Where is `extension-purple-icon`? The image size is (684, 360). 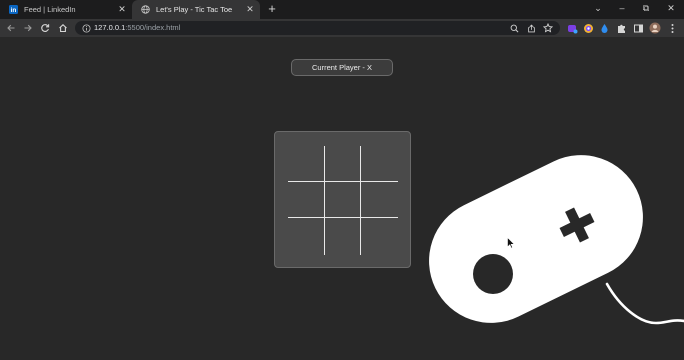
extension-purple-icon is located at coordinates (572, 28).